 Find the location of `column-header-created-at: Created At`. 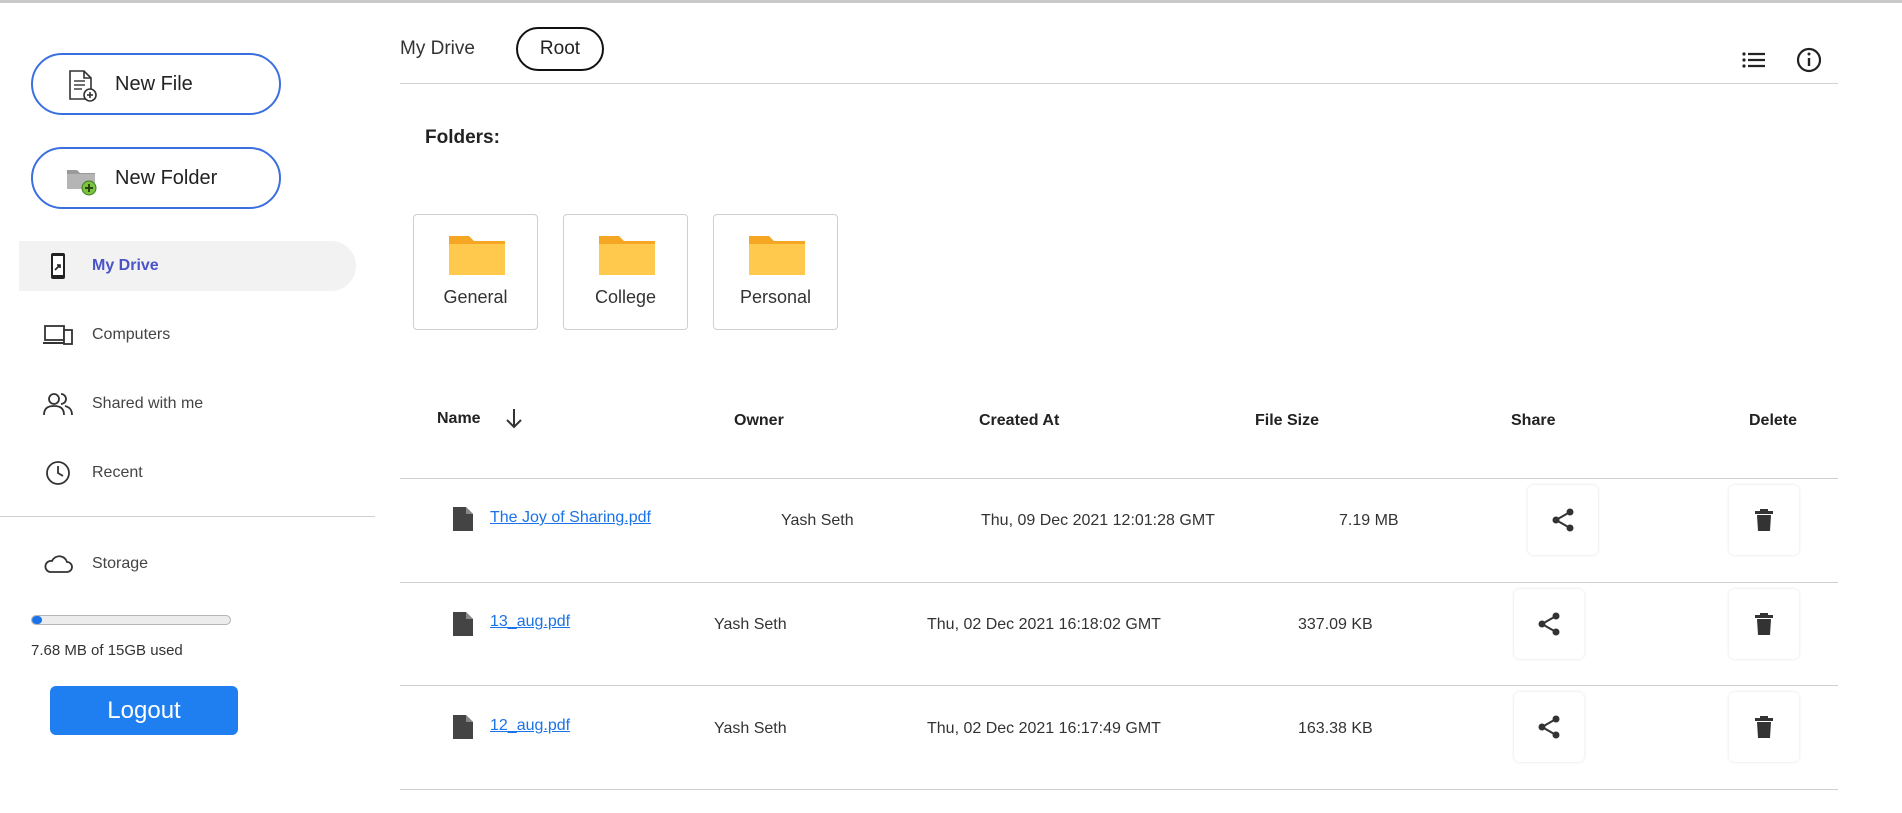

column-header-created-at: Created At is located at coordinates (1019, 420).